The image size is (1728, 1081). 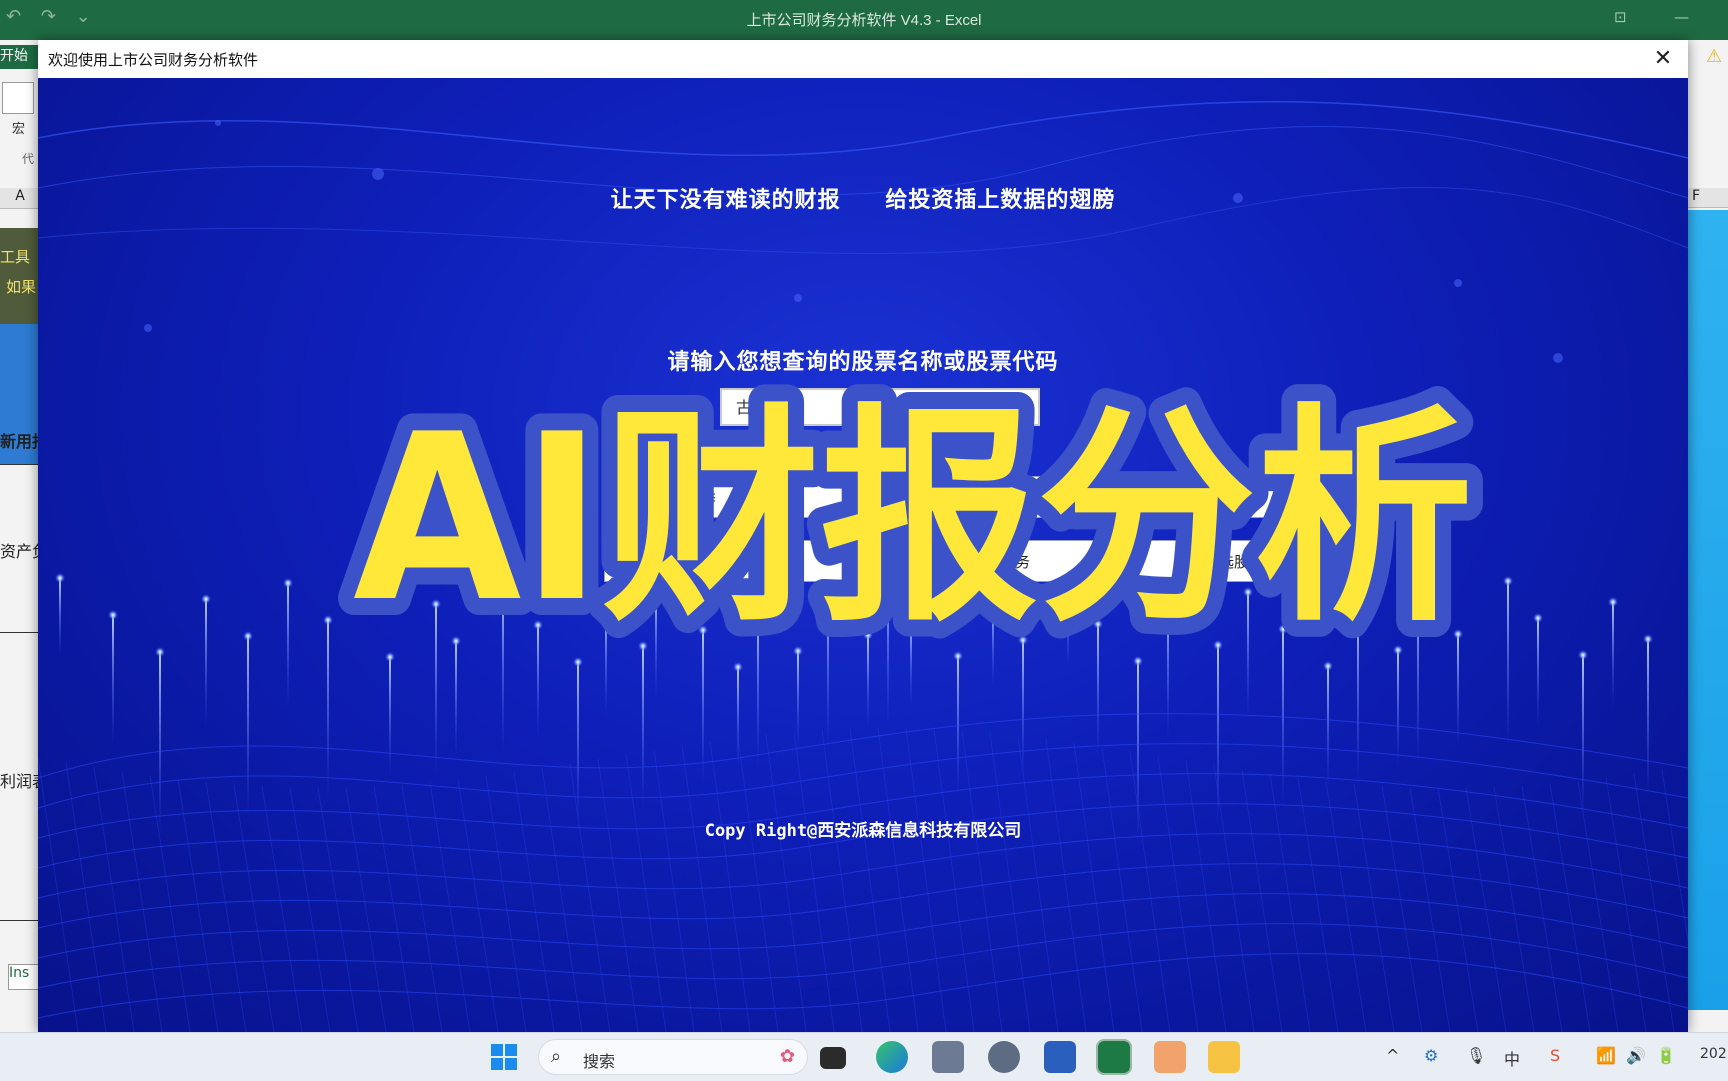 I want to click on chevron-up-icon: ^, so click(x=1392, y=1055).